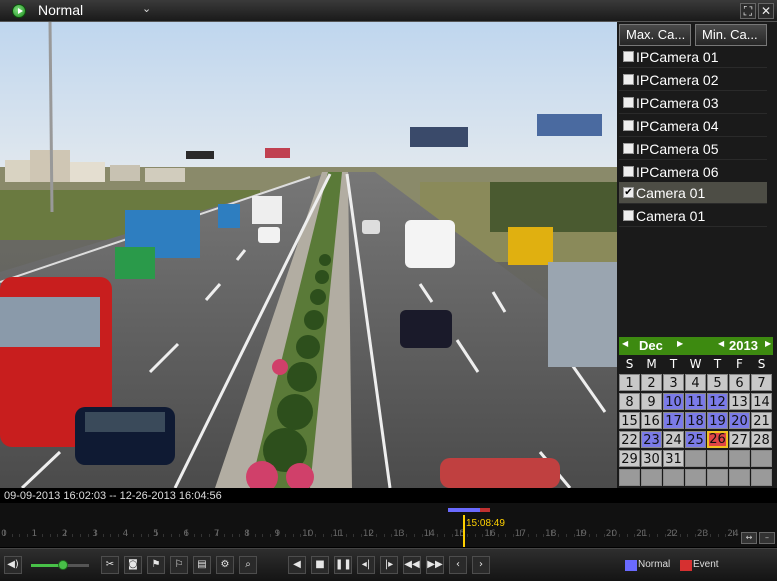 This screenshot has width=777, height=581. What do you see at coordinates (693, 126) in the screenshot?
I see `camera-row-ipcamera-04: IPCamera 04` at bounding box center [693, 126].